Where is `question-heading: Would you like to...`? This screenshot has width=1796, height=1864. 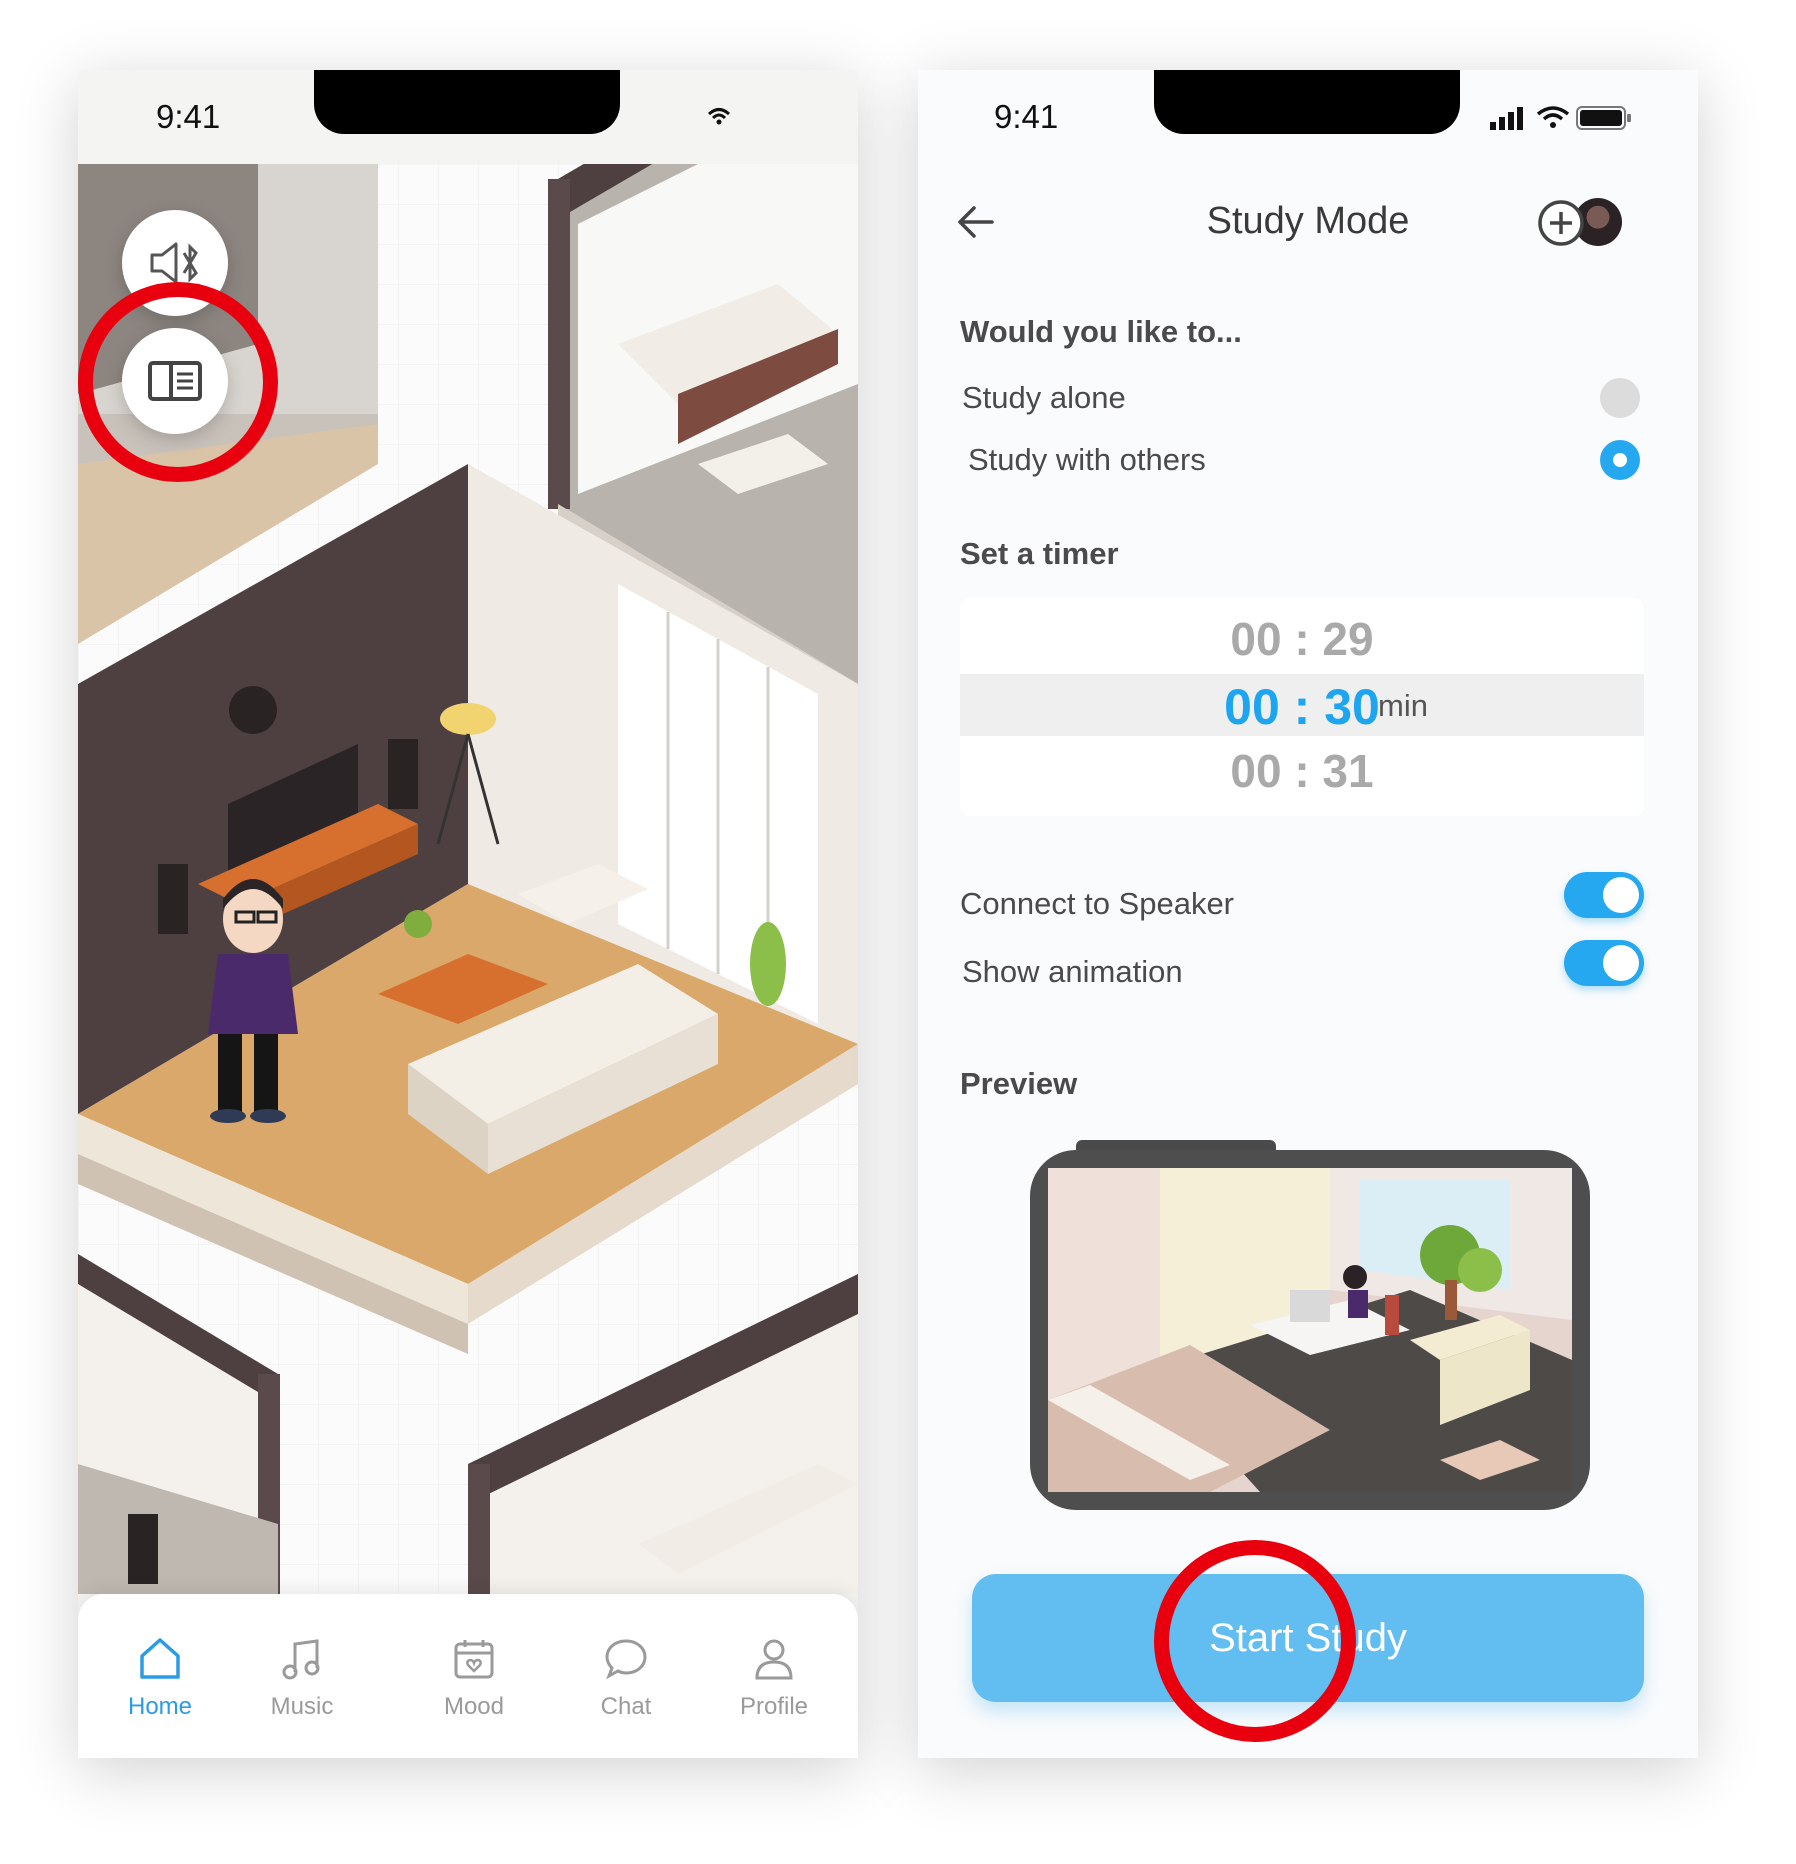 question-heading: Would you like to... is located at coordinates (1101, 331).